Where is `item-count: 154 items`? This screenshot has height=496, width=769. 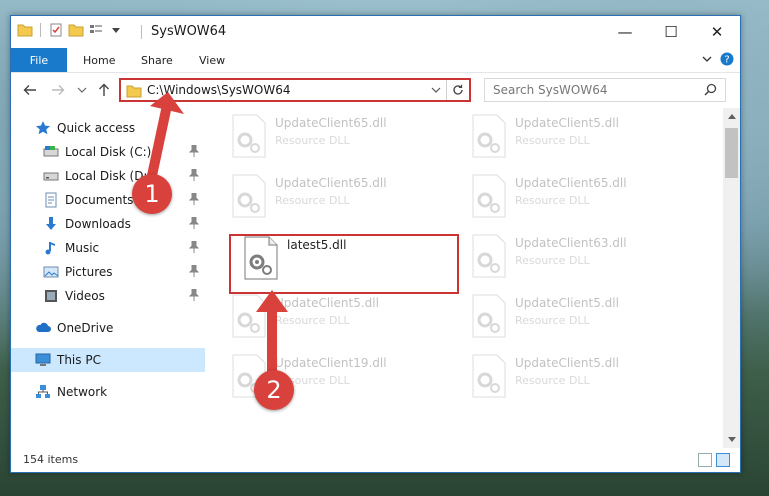
item-count: 154 items is located at coordinates (51, 459).